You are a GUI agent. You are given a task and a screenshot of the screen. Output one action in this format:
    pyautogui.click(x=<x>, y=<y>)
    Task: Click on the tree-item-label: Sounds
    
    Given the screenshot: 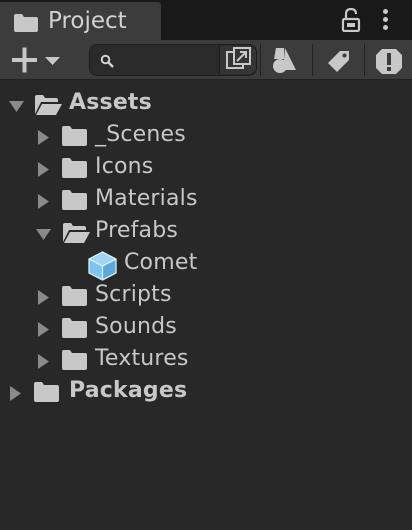 What is the action you would take?
    pyautogui.click(x=136, y=326)
    